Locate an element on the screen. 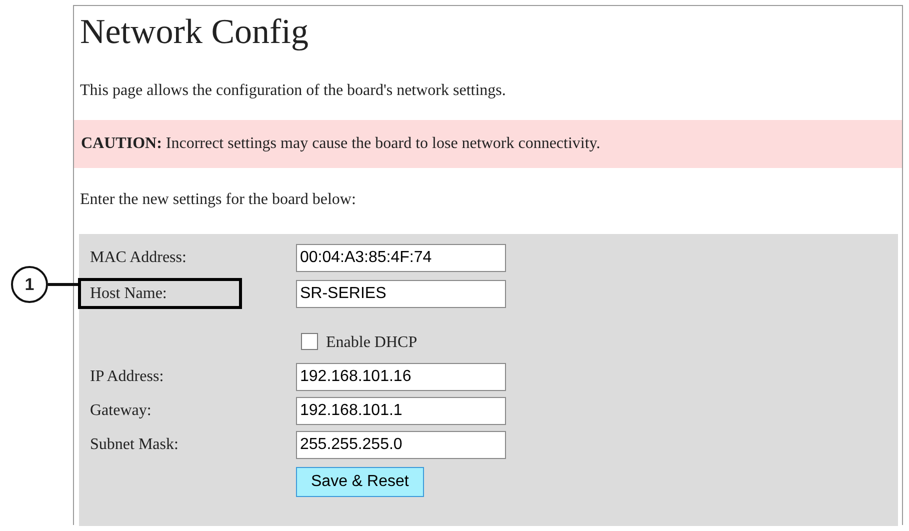  field-label: Subnet Mask: is located at coordinates (134, 445).